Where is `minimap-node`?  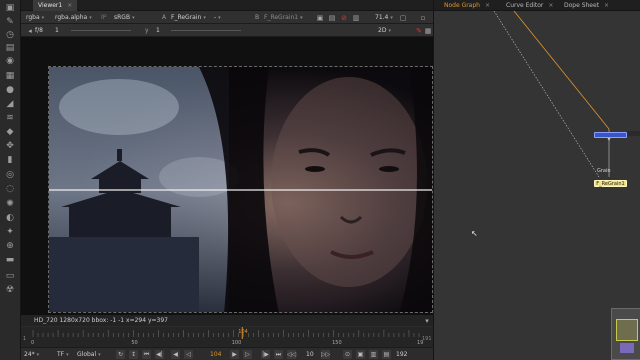
minimap-node is located at coordinates (627, 348).